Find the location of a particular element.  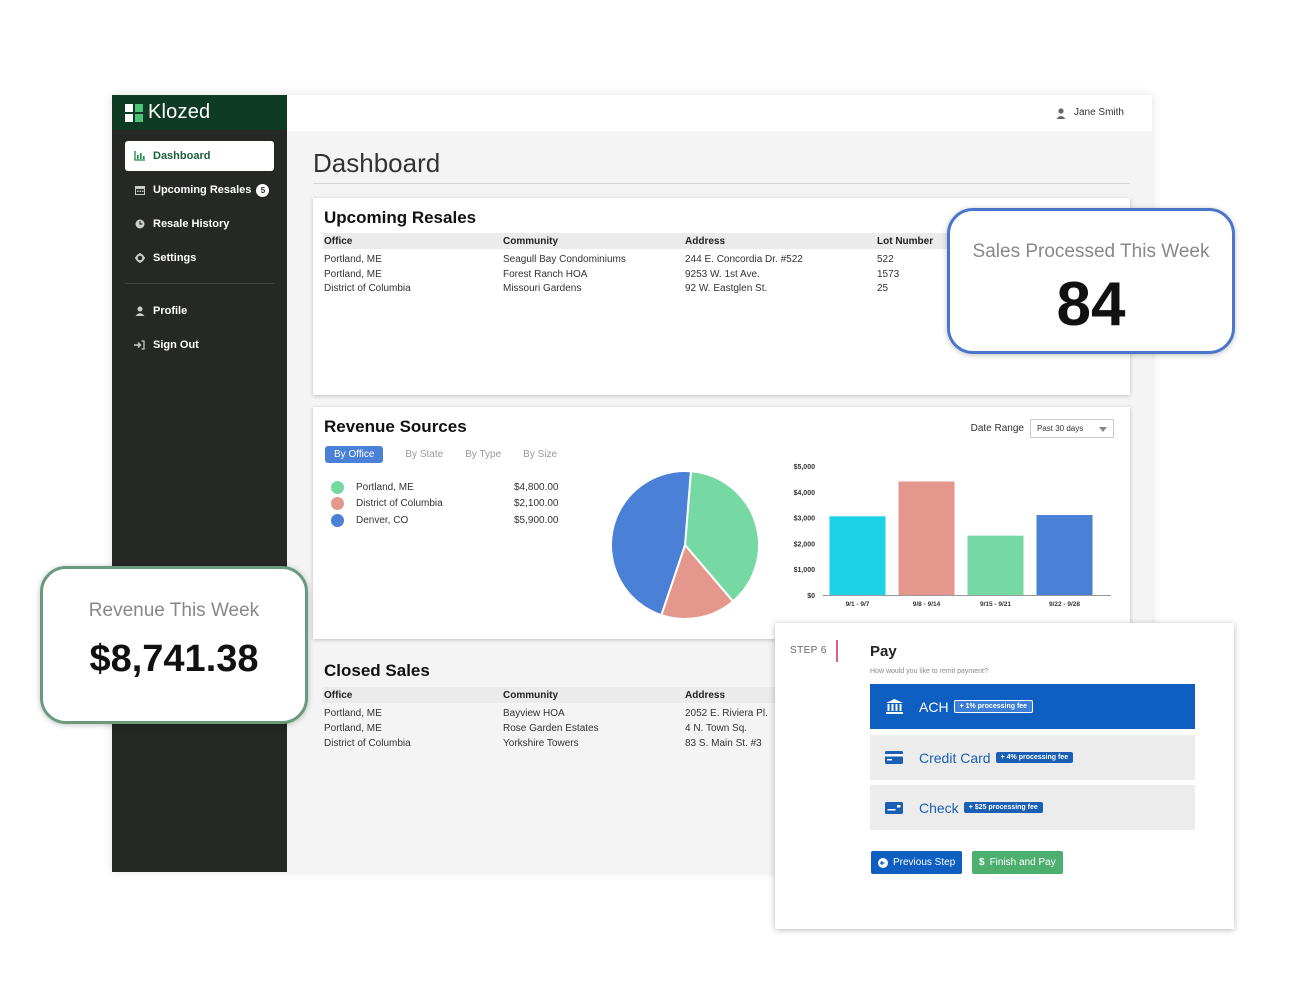

sidebar-item-label: Settings is located at coordinates (175, 258).